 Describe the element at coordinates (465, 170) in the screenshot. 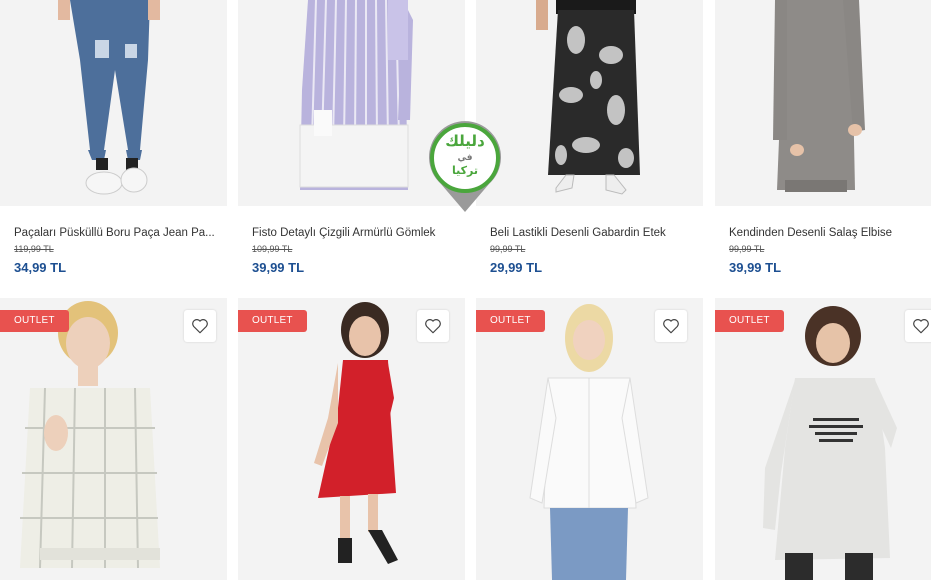

I see `watermark-line3: تركيا` at that location.